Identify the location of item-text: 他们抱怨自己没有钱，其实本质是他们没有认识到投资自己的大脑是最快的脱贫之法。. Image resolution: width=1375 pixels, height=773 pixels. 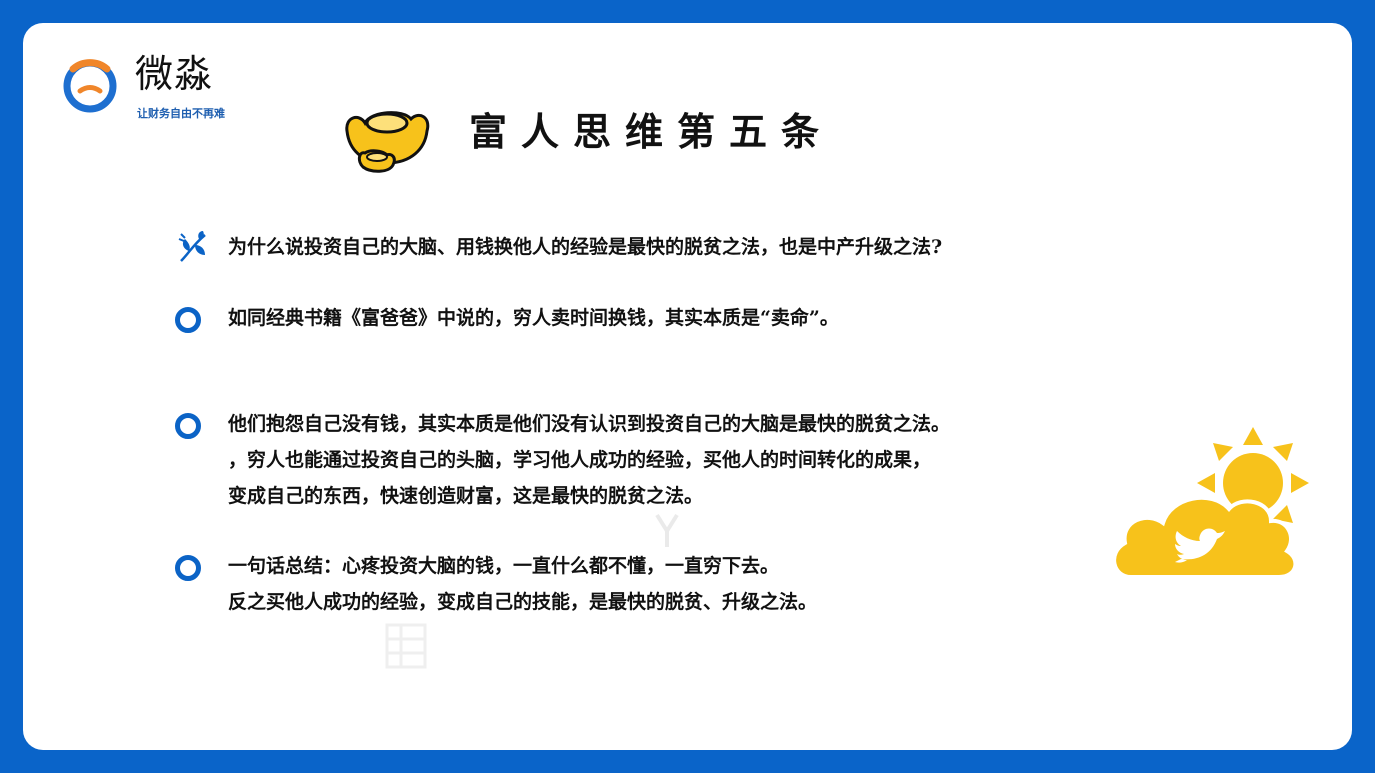
(589, 424).